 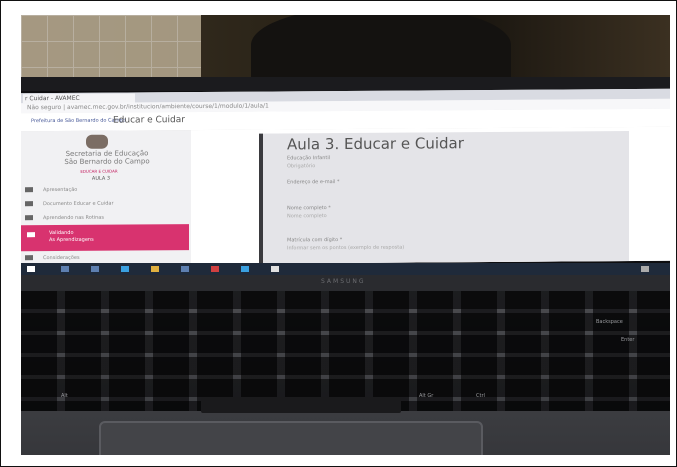 What do you see at coordinates (29, 258) in the screenshot?
I see `monitor-icon` at bounding box center [29, 258].